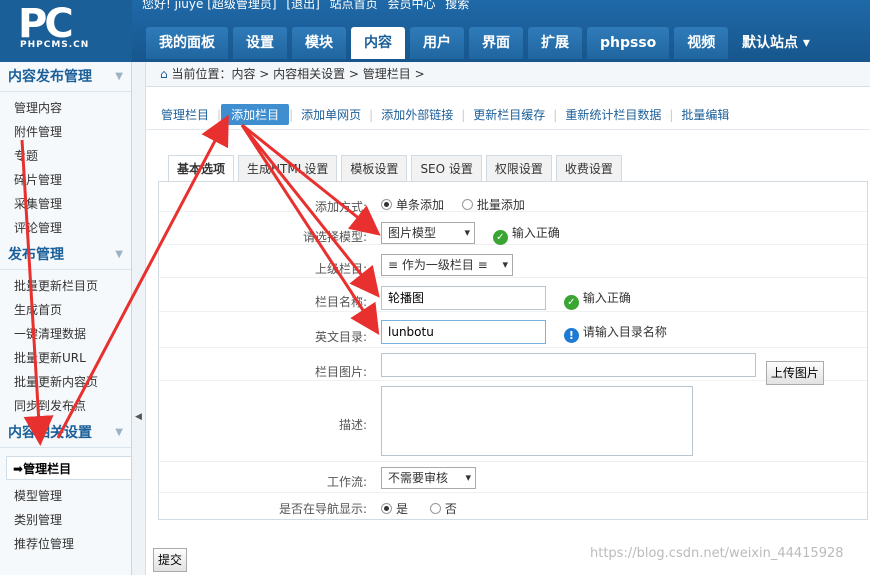  Describe the element at coordinates (340, 337) in the screenshot. I see `label-dir: 英文目录:` at that location.